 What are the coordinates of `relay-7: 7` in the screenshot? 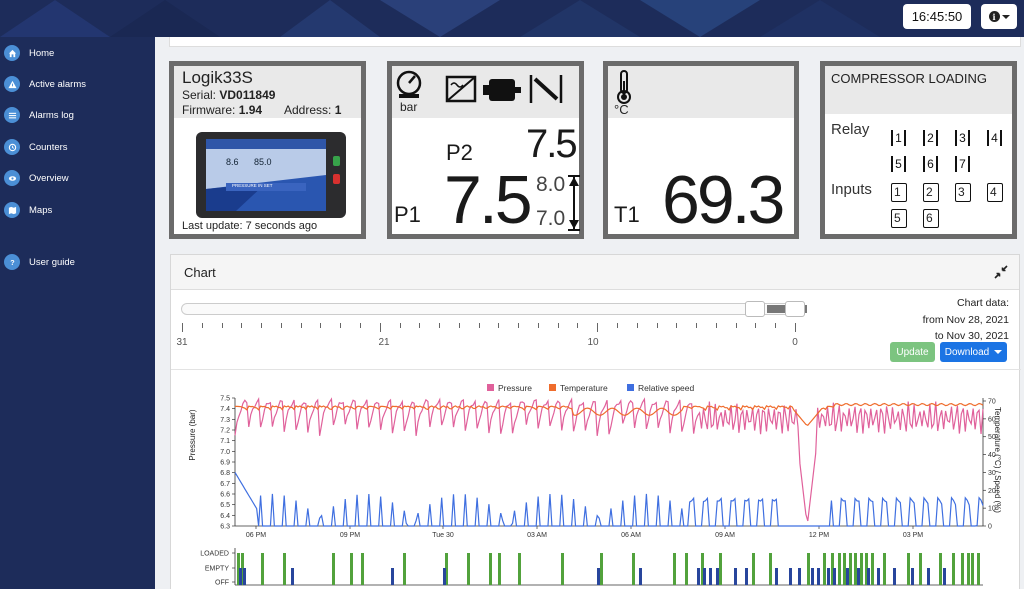 It's located at (962, 164).